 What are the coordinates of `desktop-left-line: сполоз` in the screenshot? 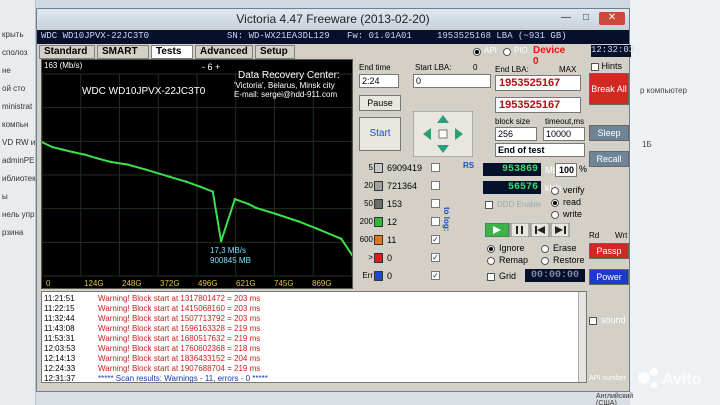 It's located at (15, 52).